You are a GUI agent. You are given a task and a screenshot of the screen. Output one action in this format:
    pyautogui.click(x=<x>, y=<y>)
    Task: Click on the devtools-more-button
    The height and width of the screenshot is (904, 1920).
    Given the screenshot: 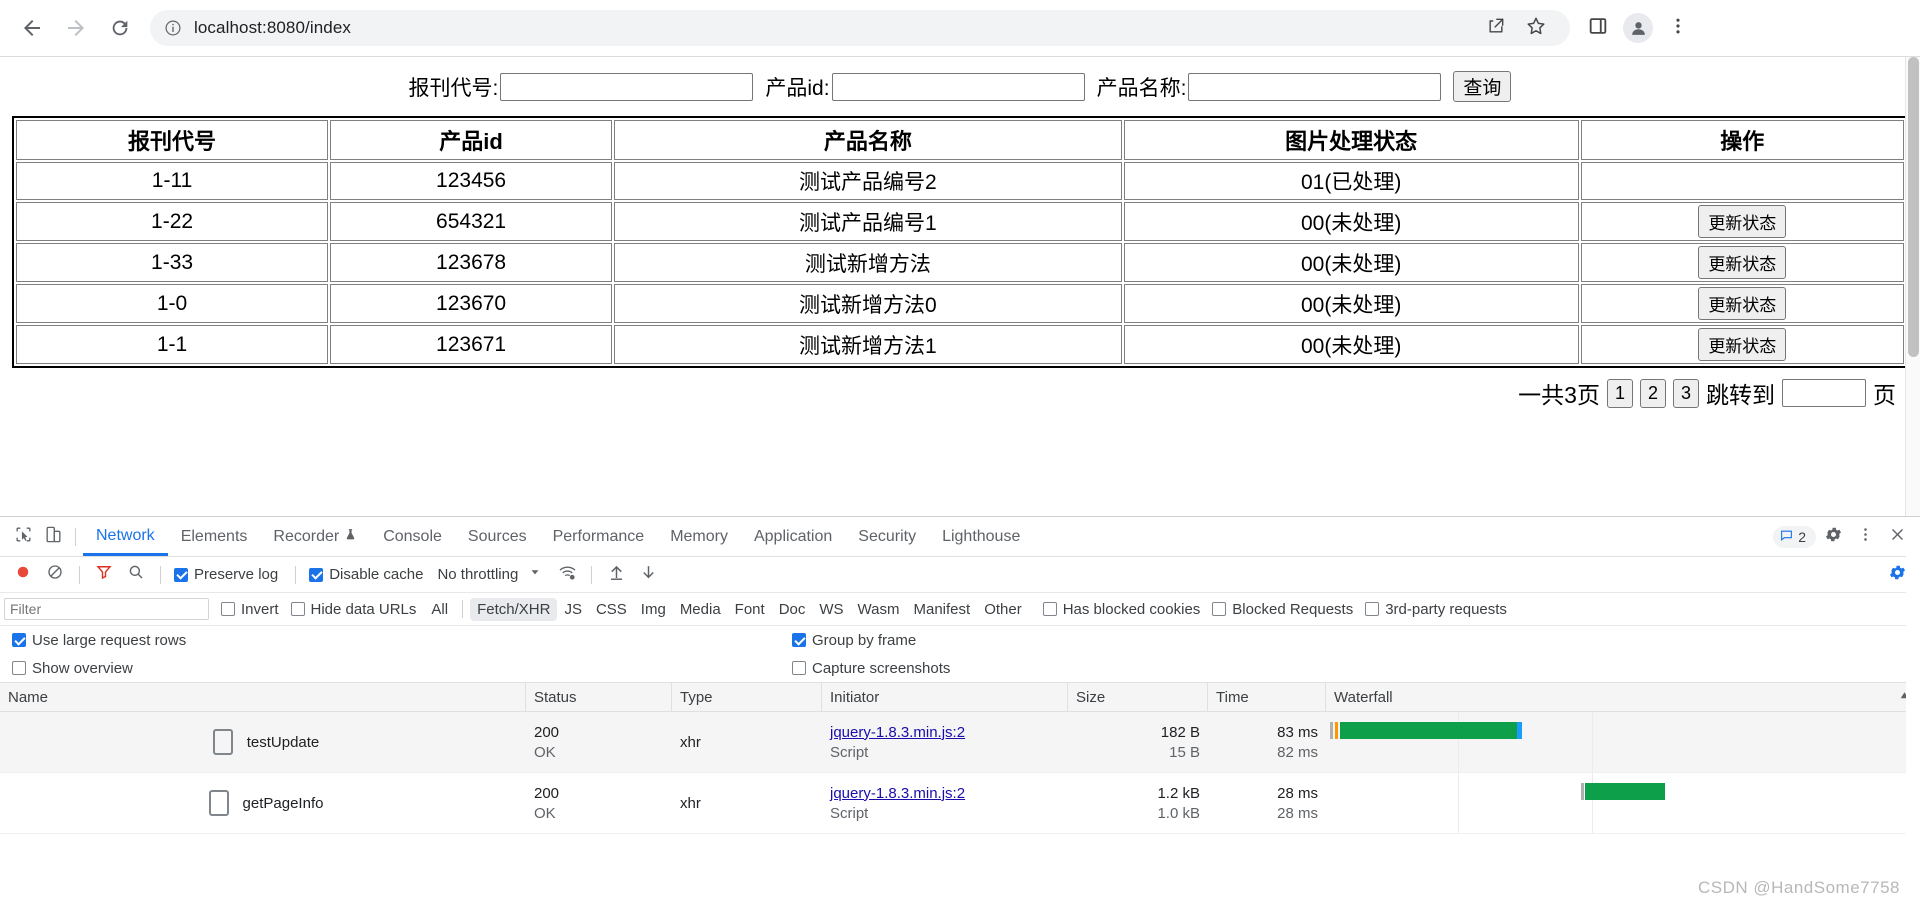 What is the action you would take?
    pyautogui.click(x=1865, y=537)
    